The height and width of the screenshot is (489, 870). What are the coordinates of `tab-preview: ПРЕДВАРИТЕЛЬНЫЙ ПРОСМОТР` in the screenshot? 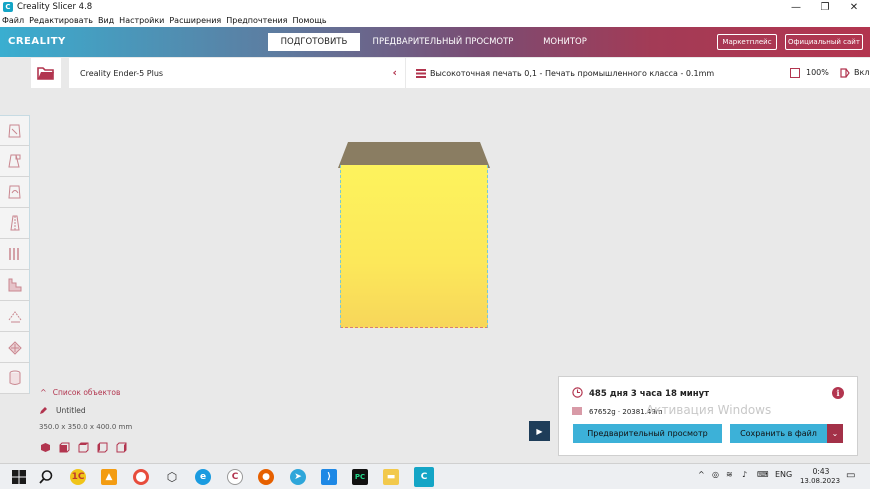 It's located at (443, 42).